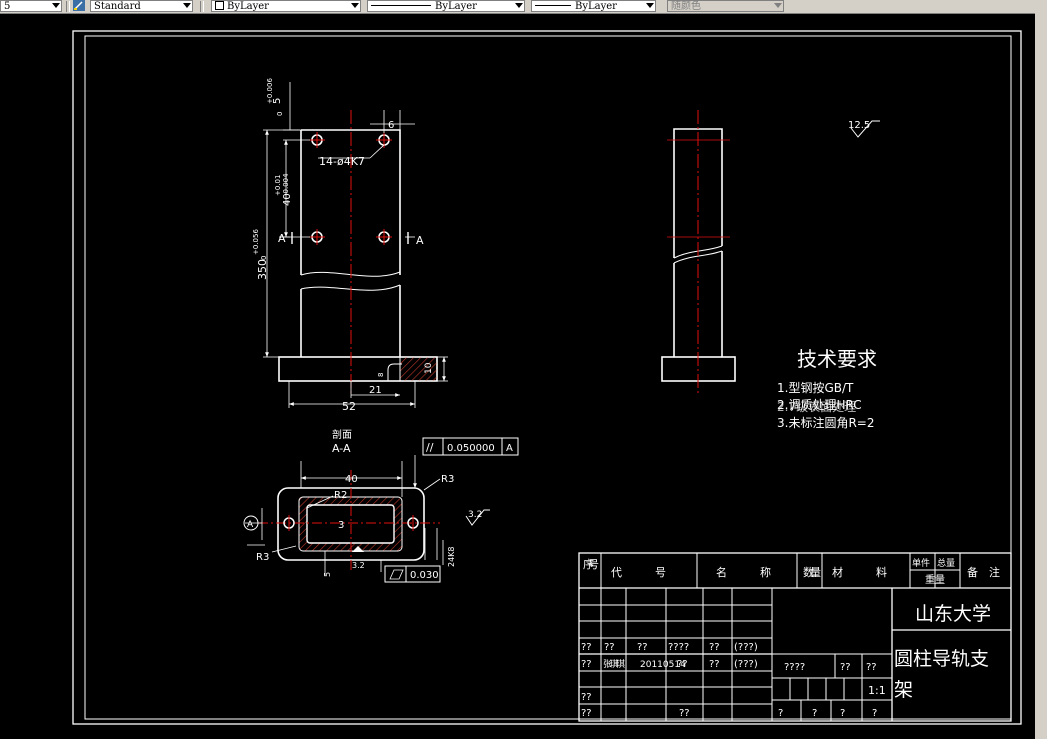 The width and height of the screenshot is (1047, 739). I want to click on tb-header-weight: 重量, so click(935, 579).